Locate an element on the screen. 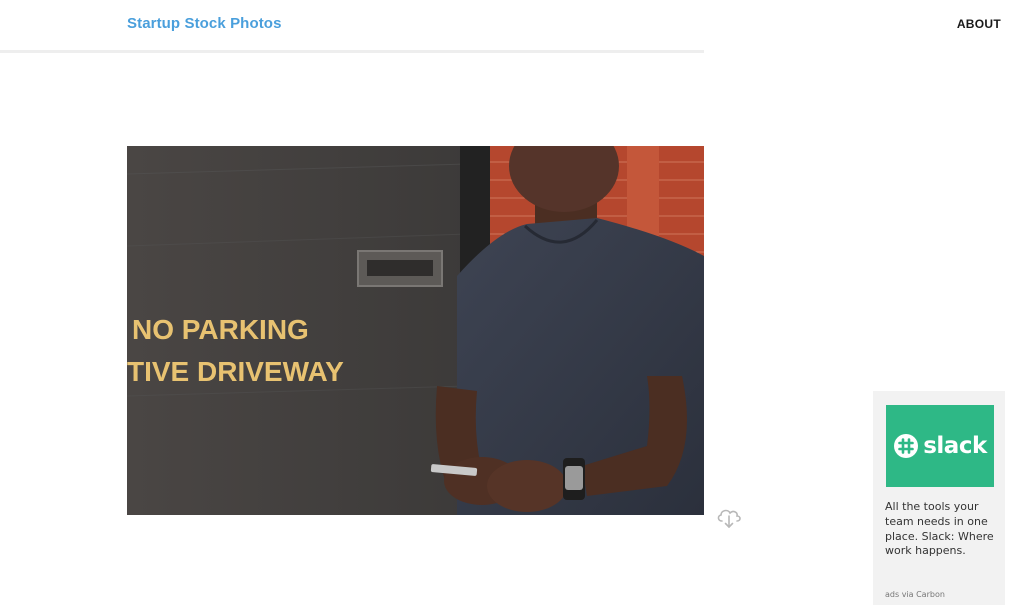  ad-image-link: slack is located at coordinates (940, 446).